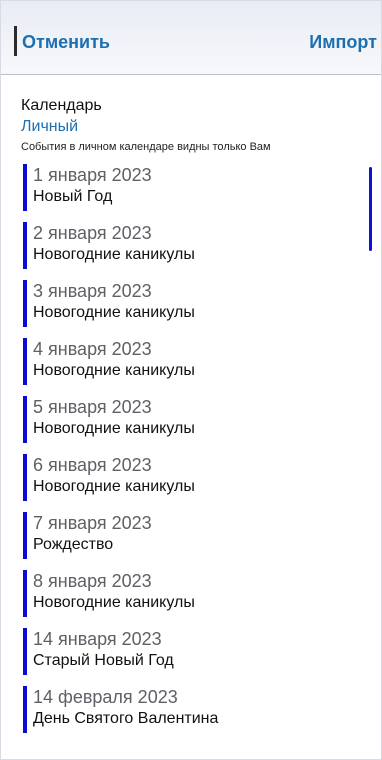  I want to click on event-title: Рождество, so click(73, 544).